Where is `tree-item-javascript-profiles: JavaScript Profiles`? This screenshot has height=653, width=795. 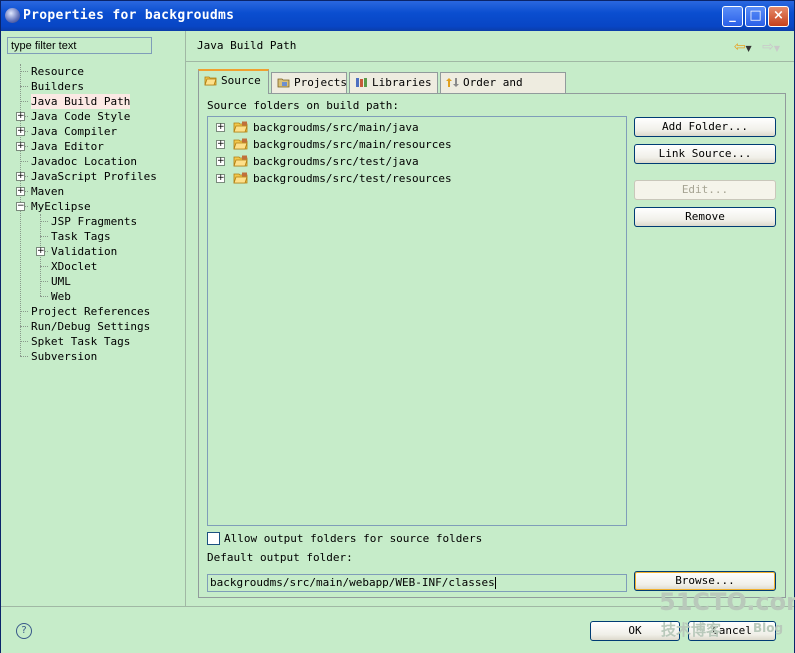 tree-item-javascript-profiles: JavaScript Profiles is located at coordinates (94, 176).